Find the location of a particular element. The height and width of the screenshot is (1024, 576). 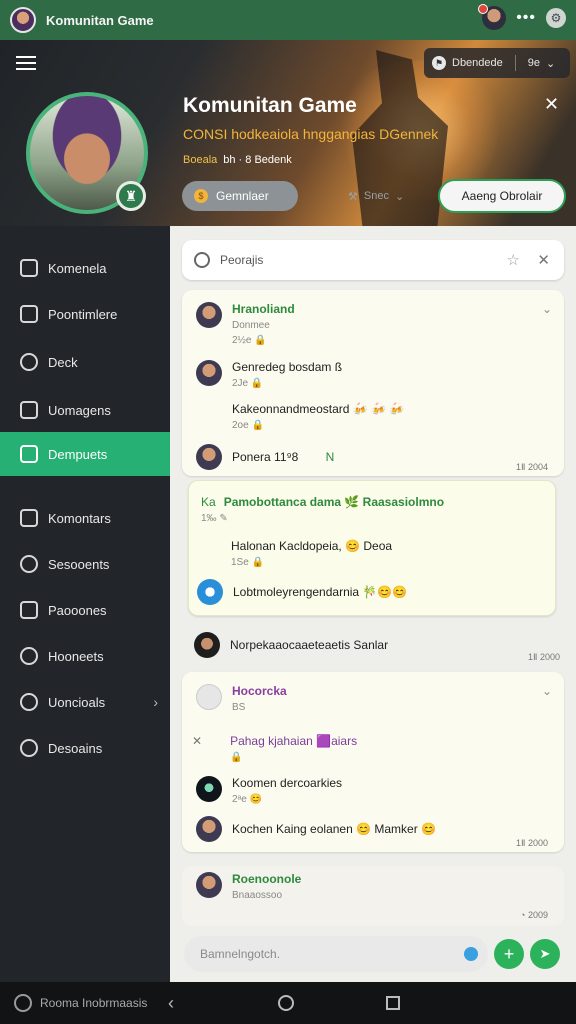

user-avatar is located at coordinates (492, 17).